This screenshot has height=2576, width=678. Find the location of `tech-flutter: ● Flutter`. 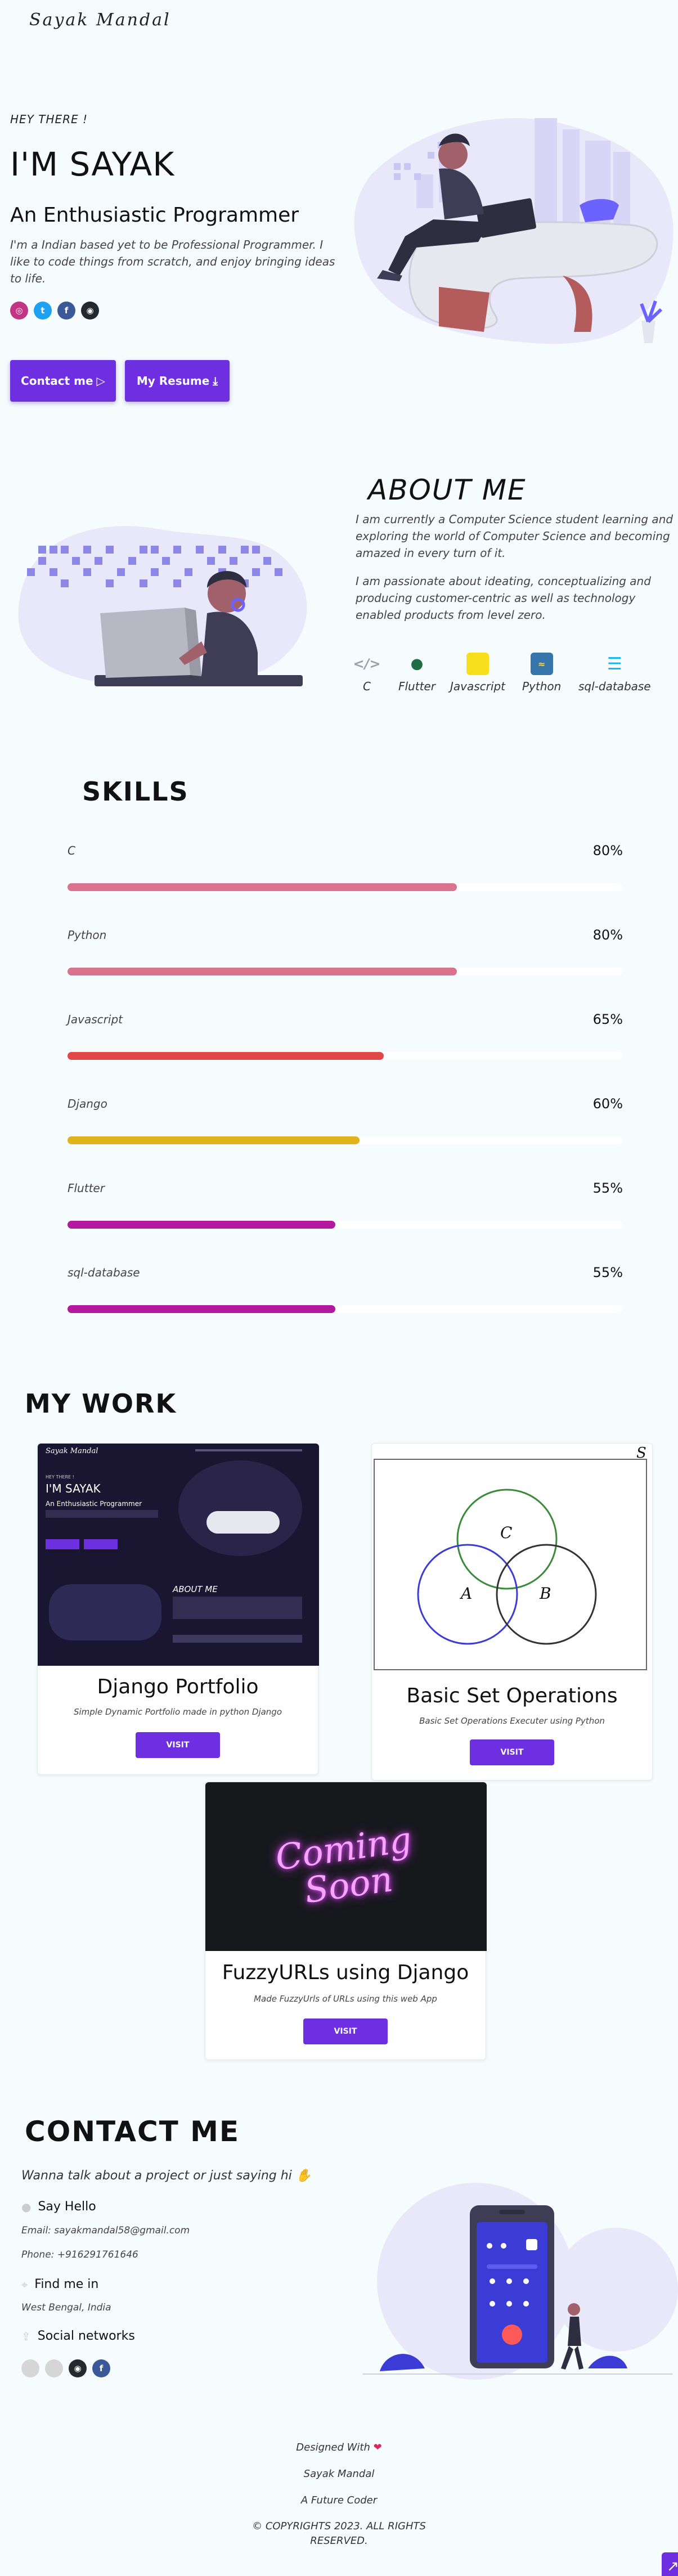

tech-flutter: ● Flutter is located at coordinates (416, 673).